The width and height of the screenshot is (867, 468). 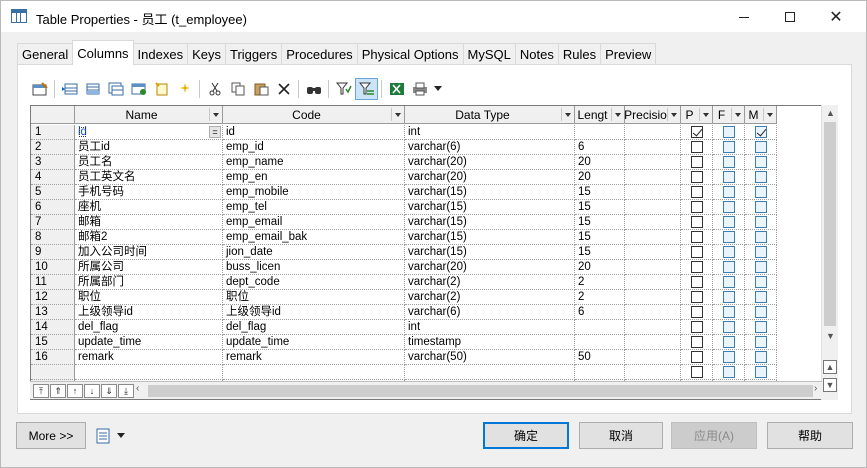 I want to click on cell-name: 座机, so click(x=149, y=207).